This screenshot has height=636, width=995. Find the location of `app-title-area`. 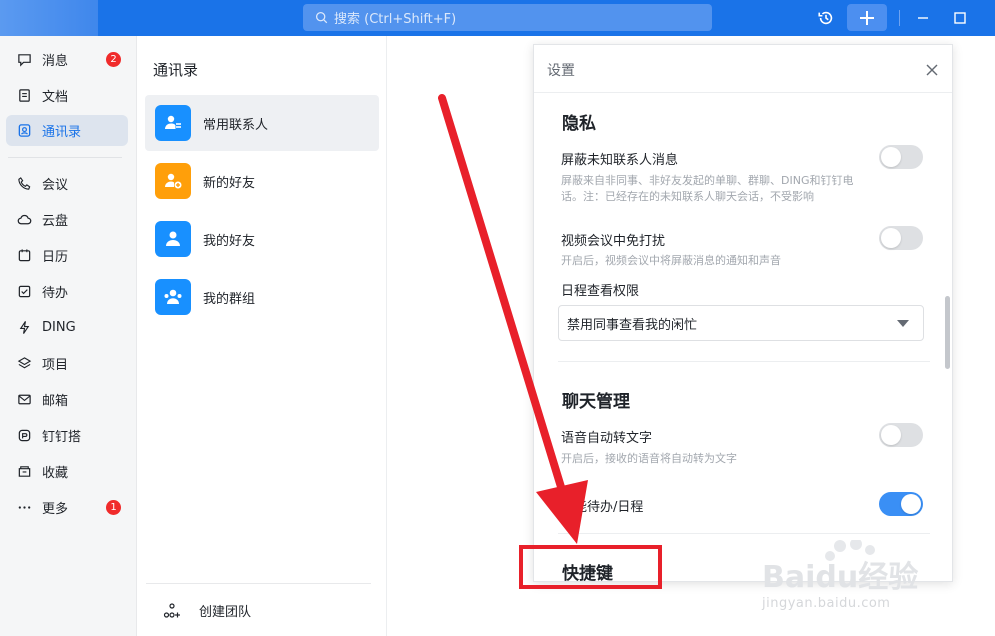

app-title-area is located at coordinates (49, 18).